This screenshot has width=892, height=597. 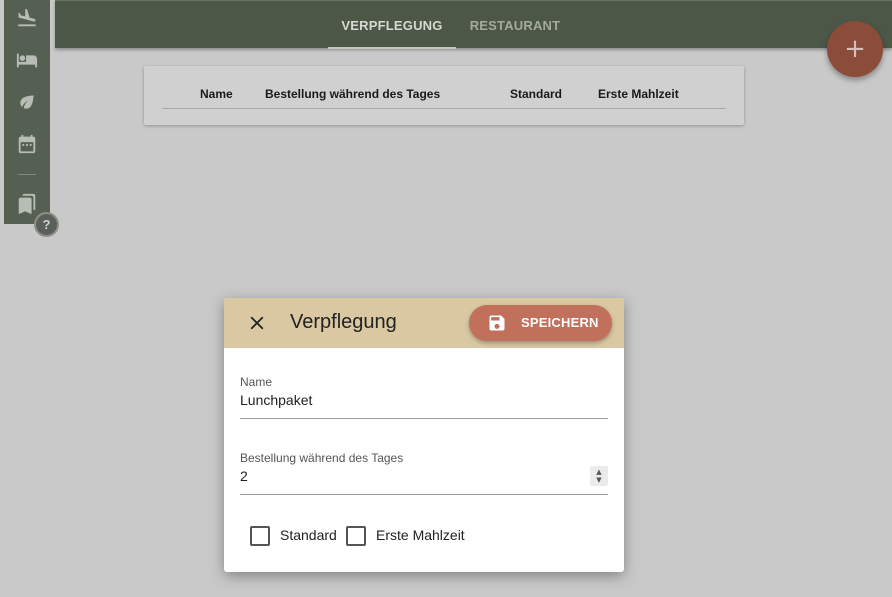 I want to click on header-divider, so click(x=444, y=108).